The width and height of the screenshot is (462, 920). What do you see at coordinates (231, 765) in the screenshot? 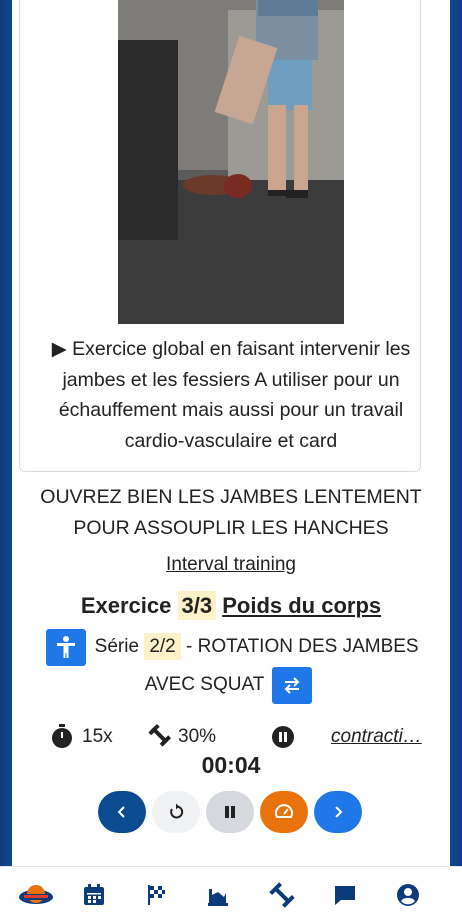
I see `timer: 00:04` at bounding box center [231, 765].